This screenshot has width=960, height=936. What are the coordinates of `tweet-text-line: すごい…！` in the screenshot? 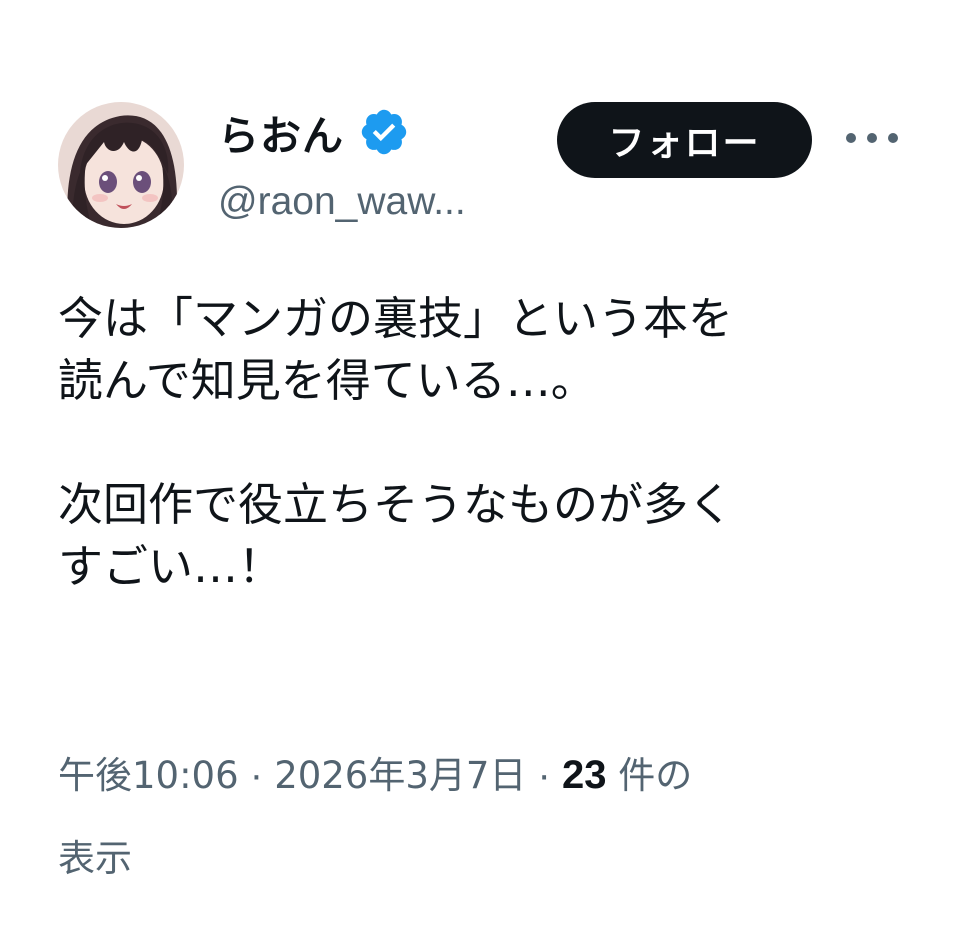 It's located at (171, 566).